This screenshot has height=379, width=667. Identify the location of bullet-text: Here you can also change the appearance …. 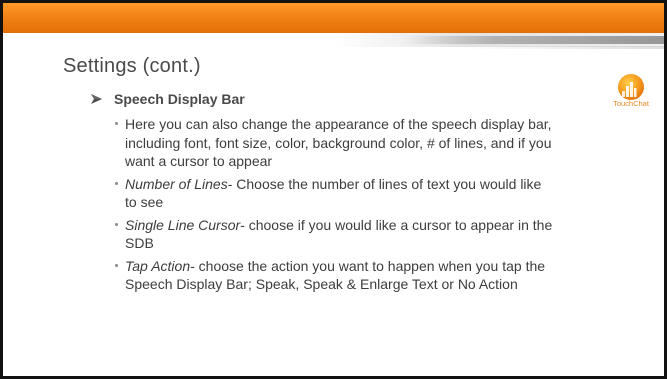
(338, 142).